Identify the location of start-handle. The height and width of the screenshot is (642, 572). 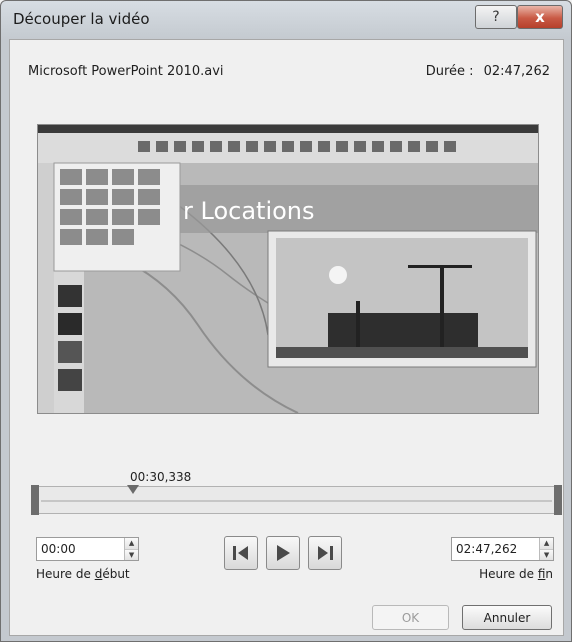
(35, 500).